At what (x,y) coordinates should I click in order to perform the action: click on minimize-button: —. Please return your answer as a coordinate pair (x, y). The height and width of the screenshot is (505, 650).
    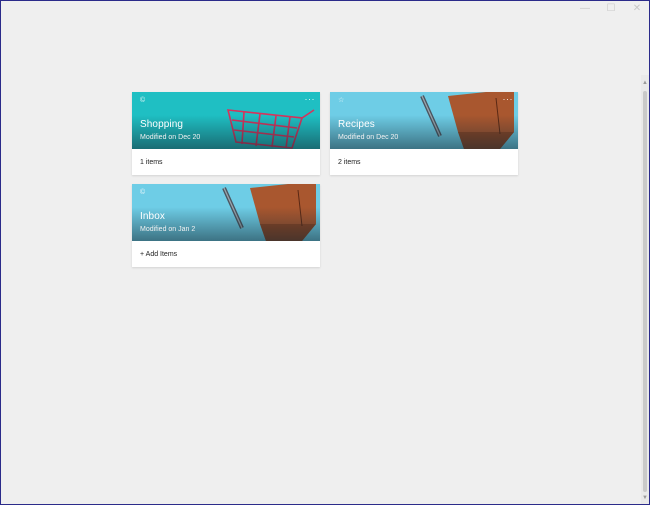
    Looking at the image, I should click on (585, 9).